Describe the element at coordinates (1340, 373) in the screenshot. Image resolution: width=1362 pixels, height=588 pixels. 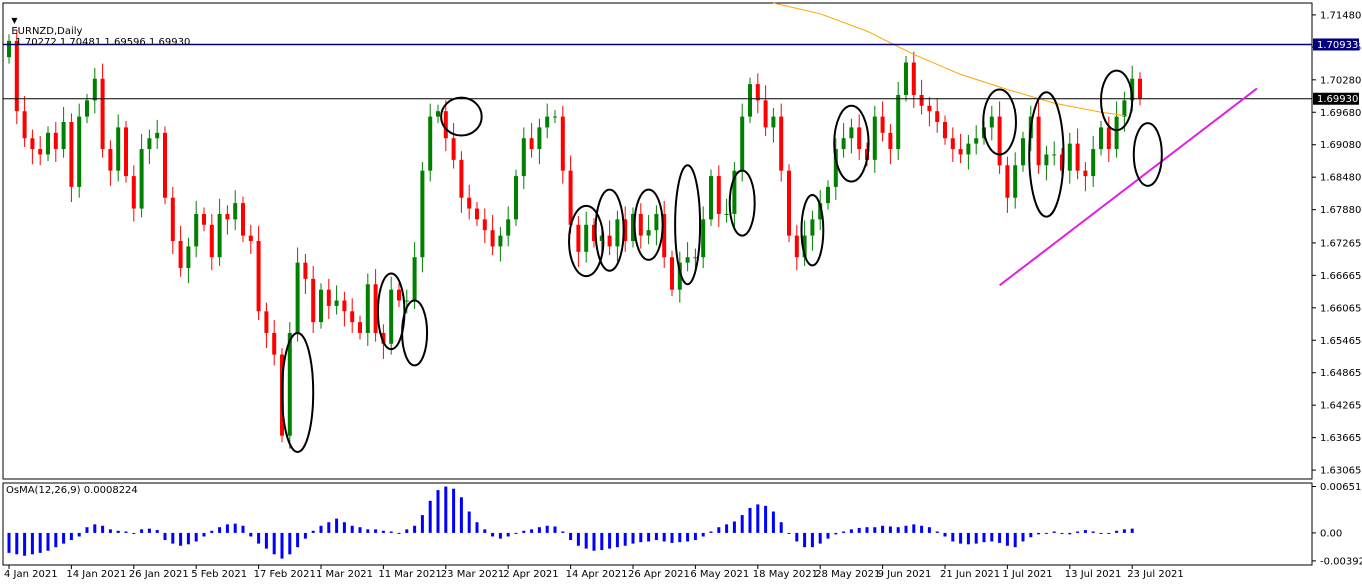
I see `y-tick-label-11: 1.64865` at that location.